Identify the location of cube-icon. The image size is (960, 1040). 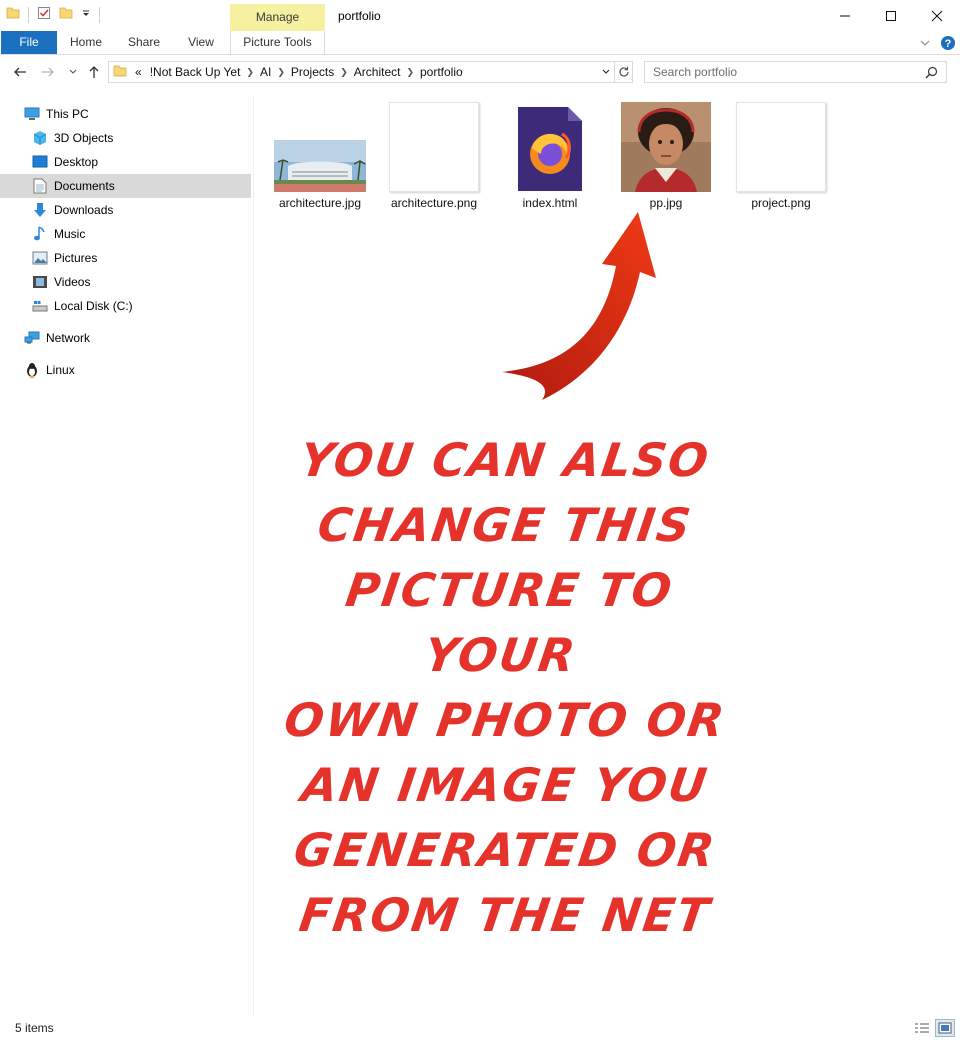
(40, 138).